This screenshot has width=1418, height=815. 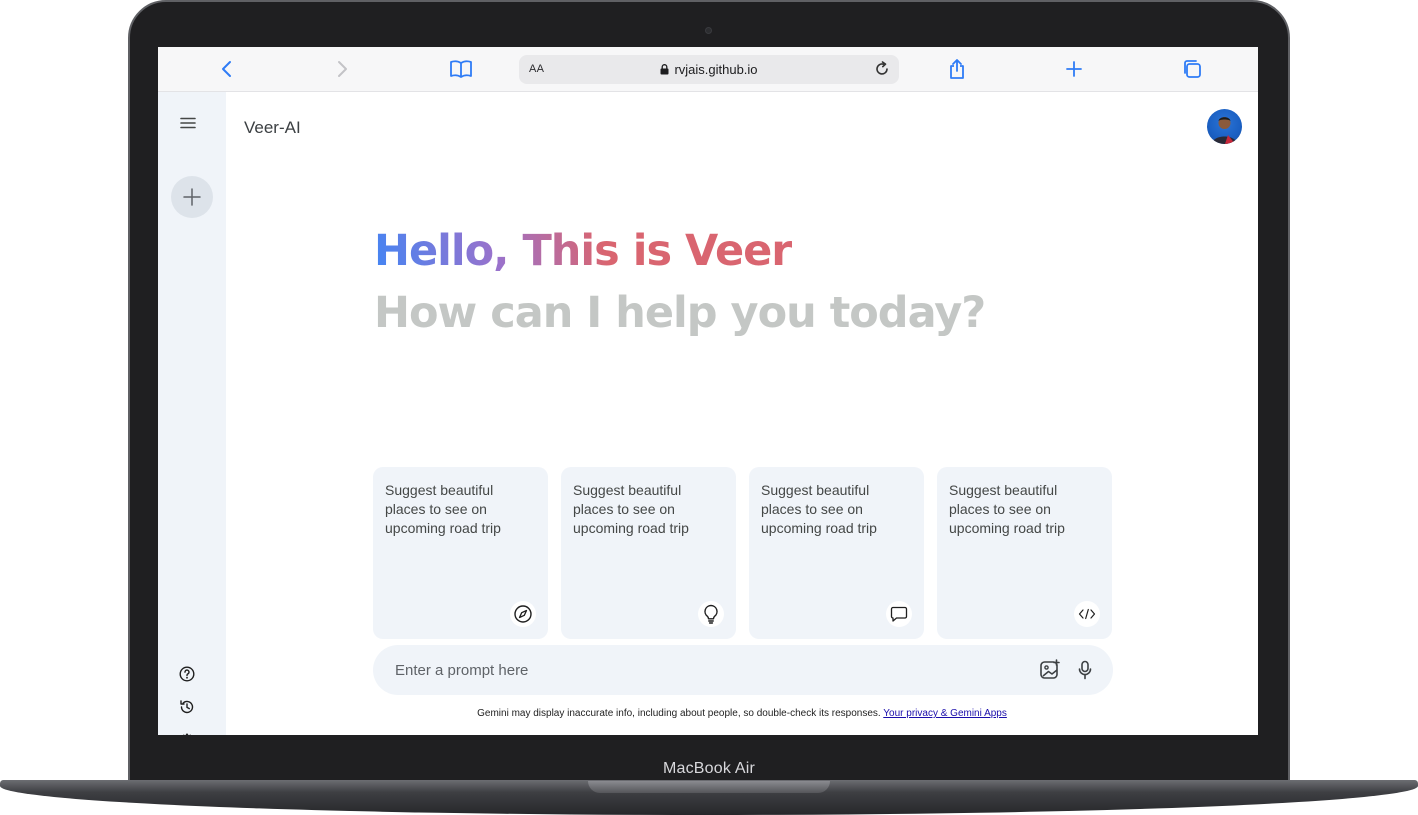 I want to click on app-title: Veer-AI, so click(x=272, y=127).